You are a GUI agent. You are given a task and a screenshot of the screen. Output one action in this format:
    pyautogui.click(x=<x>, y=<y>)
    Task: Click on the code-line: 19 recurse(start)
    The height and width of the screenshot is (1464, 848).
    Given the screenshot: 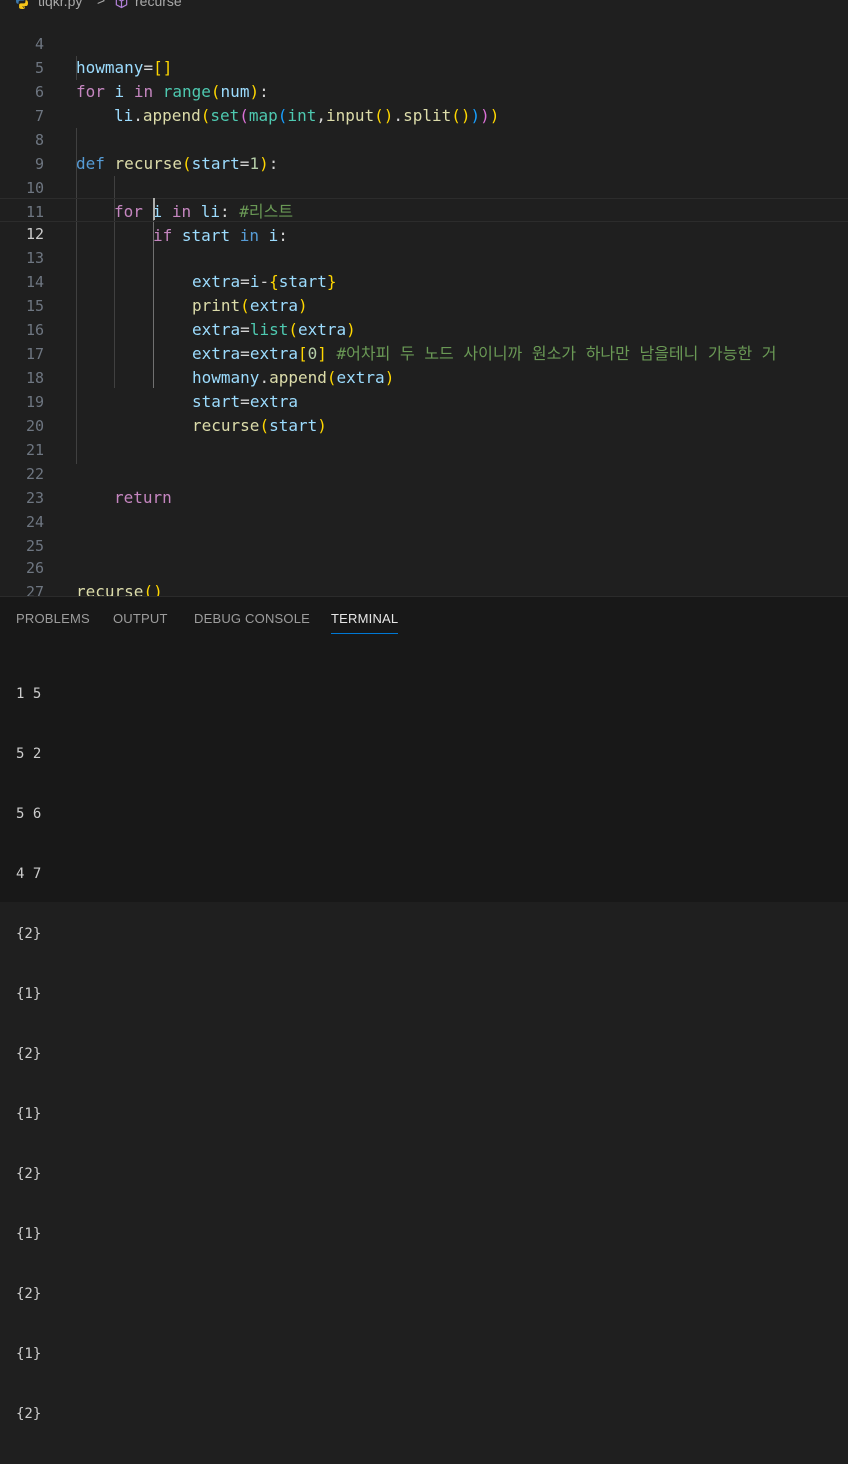 What is the action you would take?
    pyautogui.click(x=424, y=400)
    